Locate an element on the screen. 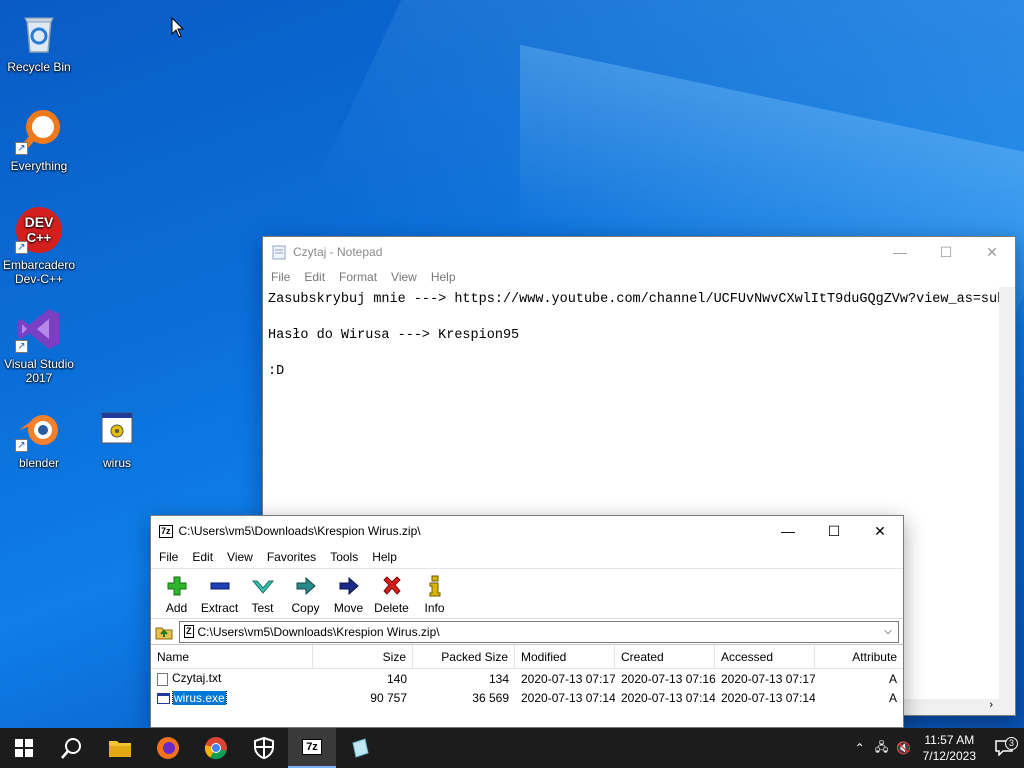 The width and height of the screenshot is (1024, 768). desktop-icon-label: Visual Studio 2017 is located at coordinates (39, 371).